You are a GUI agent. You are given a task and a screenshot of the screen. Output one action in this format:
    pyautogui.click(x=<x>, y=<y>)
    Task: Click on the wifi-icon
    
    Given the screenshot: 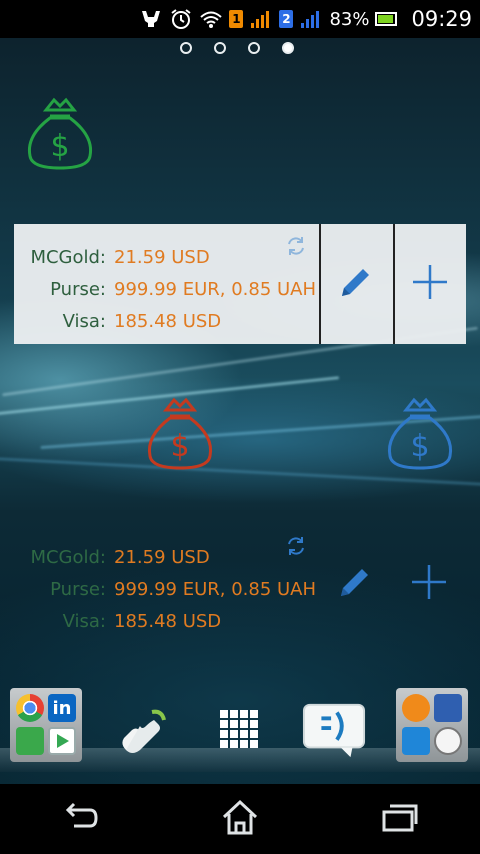 What is the action you would take?
    pyautogui.click(x=211, y=19)
    